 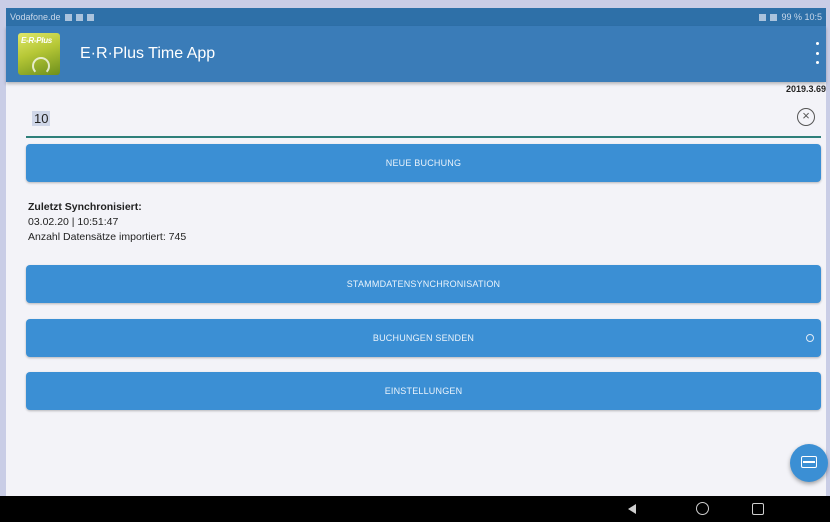 What do you see at coordinates (415, 4) in the screenshot?
I see `window-frame-top` at bounding box center [415, 4].